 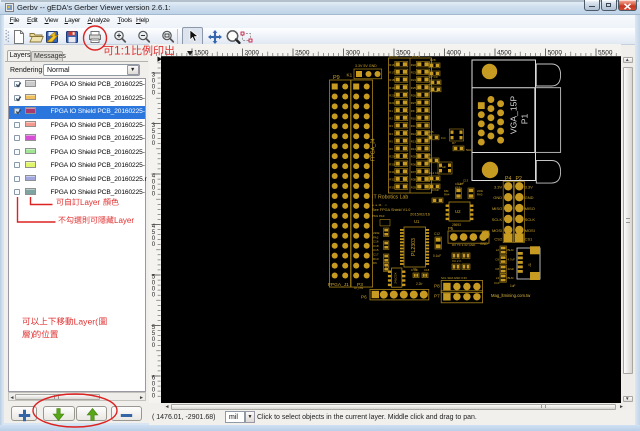 What do you see at coordinates (443, 138) in the screenshot?
I see `svg-text: 0 Ω` at bounding box center [443, 138].